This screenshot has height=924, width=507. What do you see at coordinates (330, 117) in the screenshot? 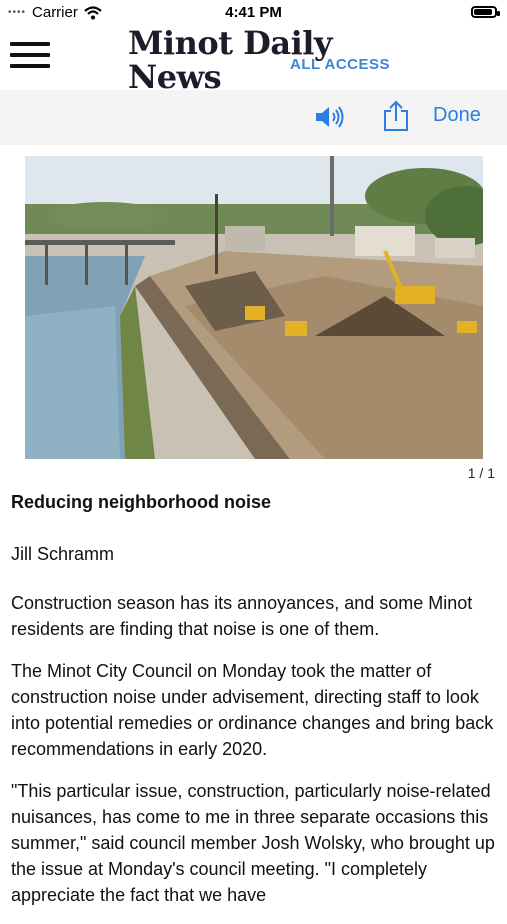
I see `speaker-icon` at bounding box center [330, 117].